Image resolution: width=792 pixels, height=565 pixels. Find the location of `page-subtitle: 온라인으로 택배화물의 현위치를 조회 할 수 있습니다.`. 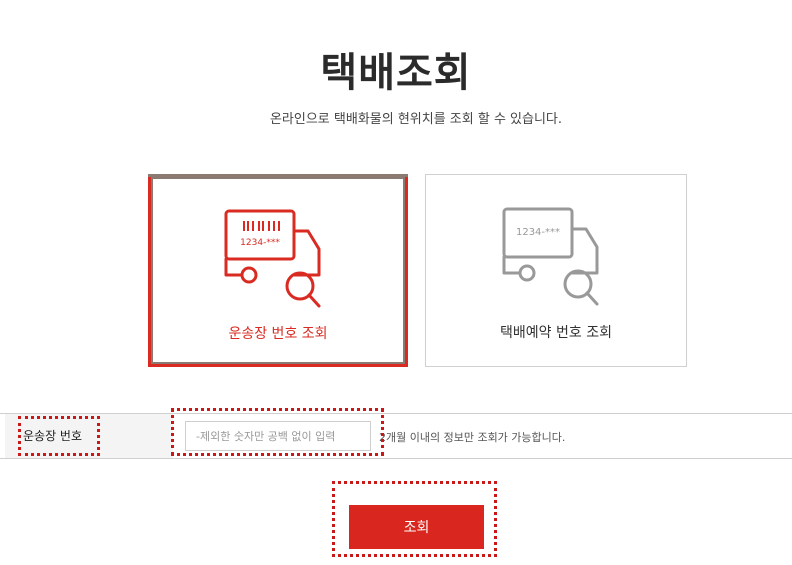

page-subtitle: 온라인으로 택배화물의 현위치를 조회 할 수 있습니다. is located at coordinates (416, 119).